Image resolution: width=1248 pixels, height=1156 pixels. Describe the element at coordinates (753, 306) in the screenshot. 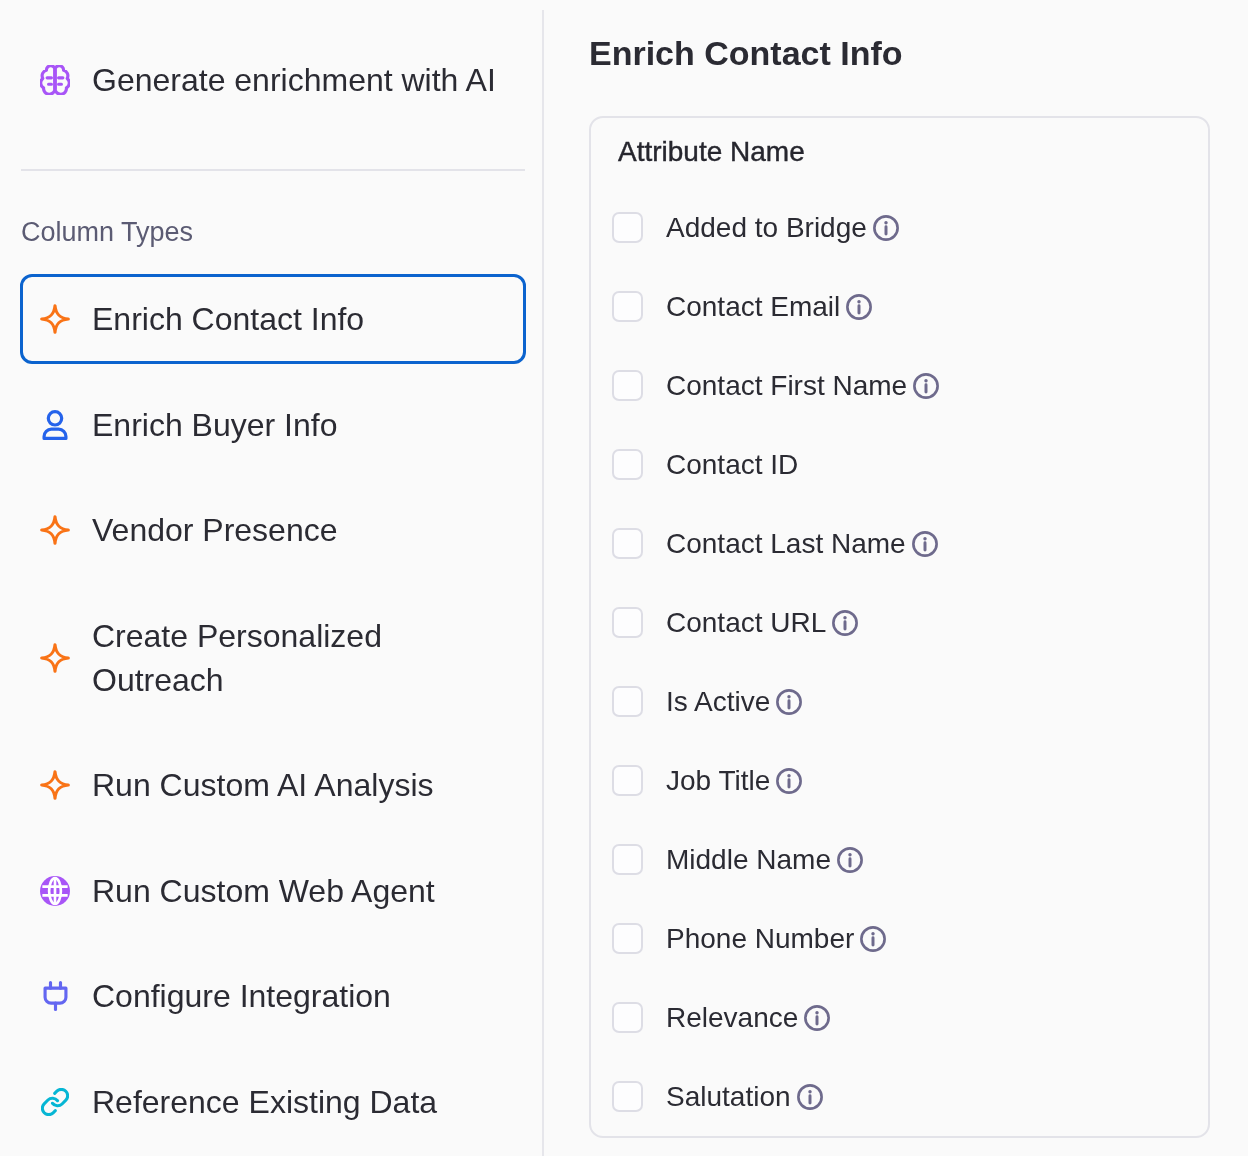

I see `attribute-label: Contact Email` at that location.